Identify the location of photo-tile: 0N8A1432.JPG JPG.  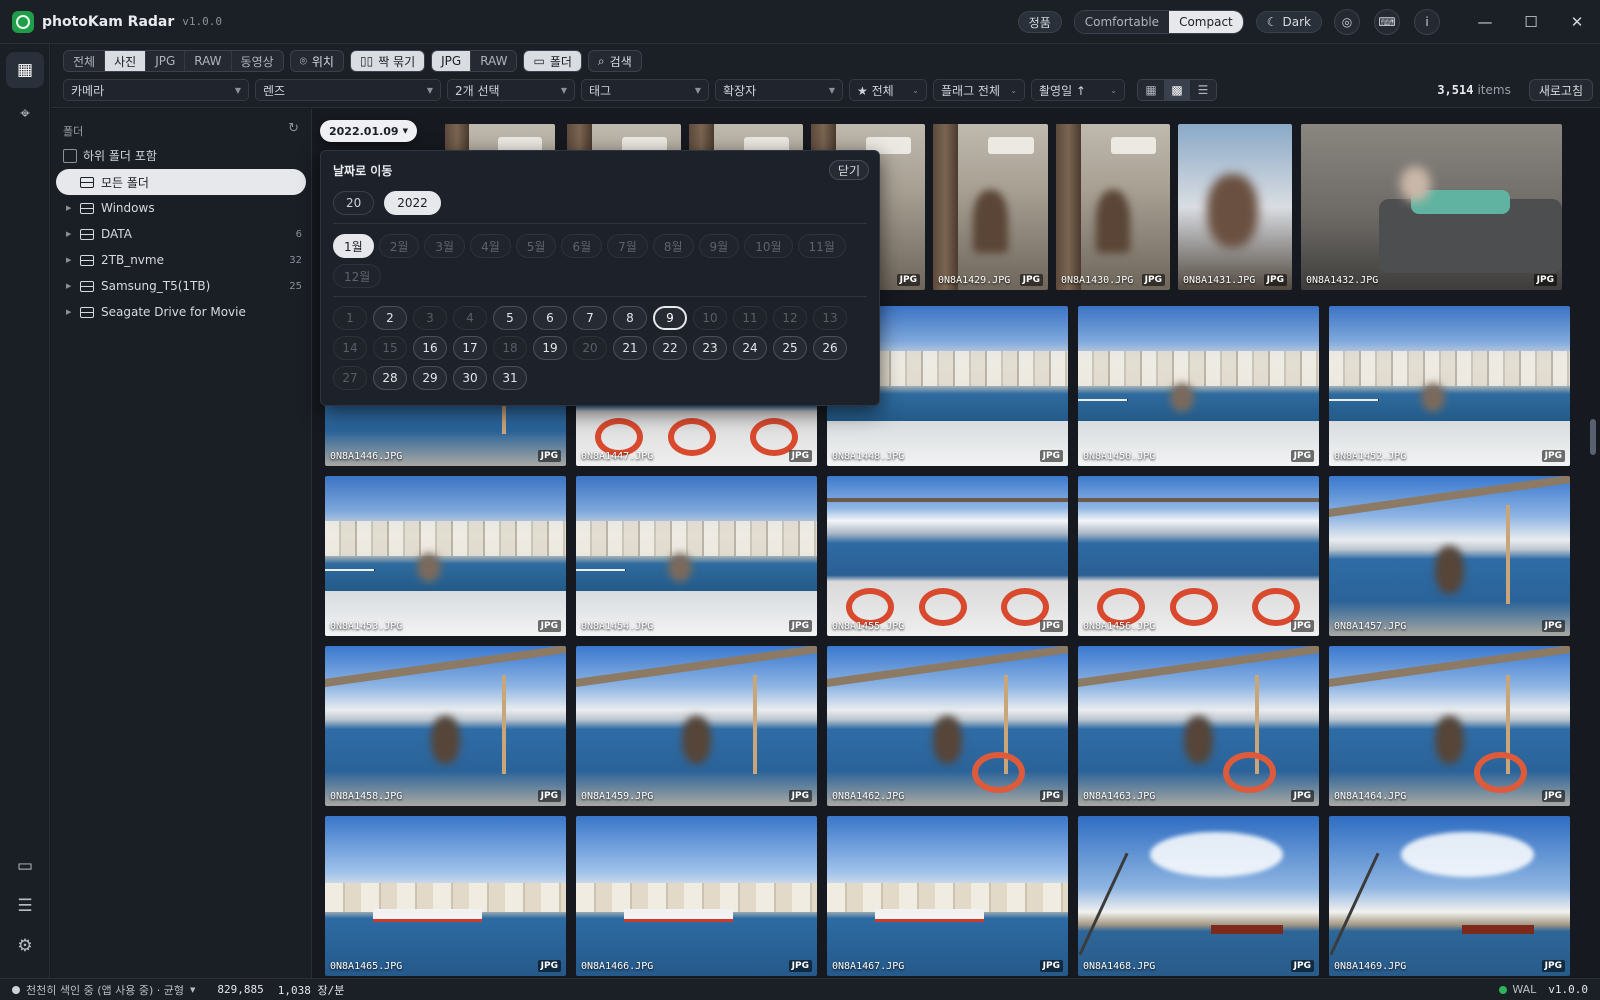
(1431, 207).